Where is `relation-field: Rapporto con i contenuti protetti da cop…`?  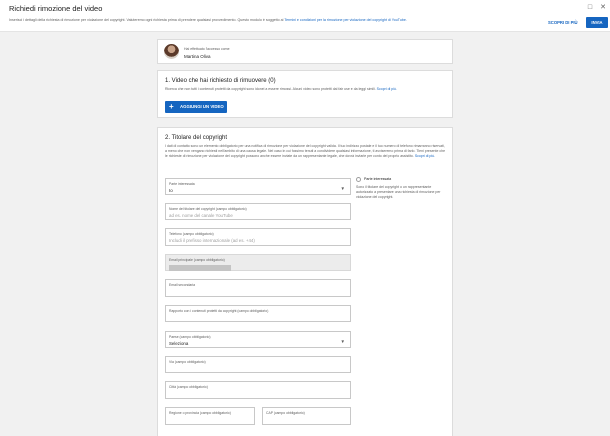
relation-field: Rapporto con i contenuti protetti da cop… is located at coordinates (258, 313).